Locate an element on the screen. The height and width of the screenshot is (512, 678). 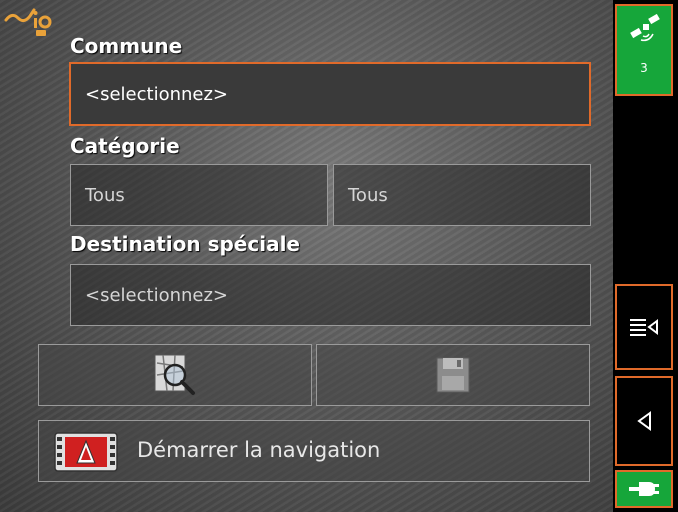
save-button is located at coordinates (453, 375).